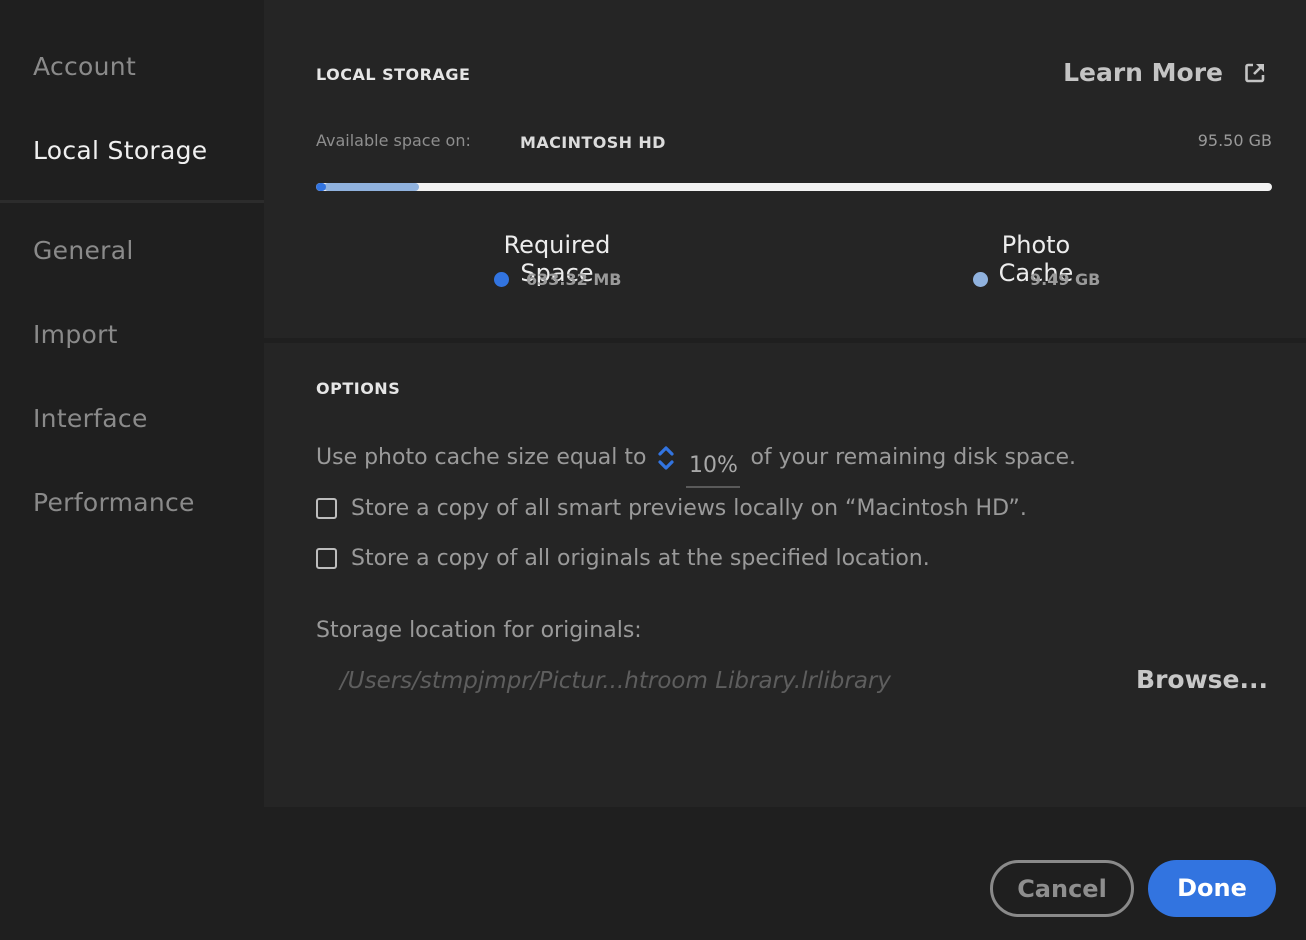 The width and height of the screenshot is (1306, 940). I want to click on legend-cache-value: 9.49 GB, so click(1065, 279).